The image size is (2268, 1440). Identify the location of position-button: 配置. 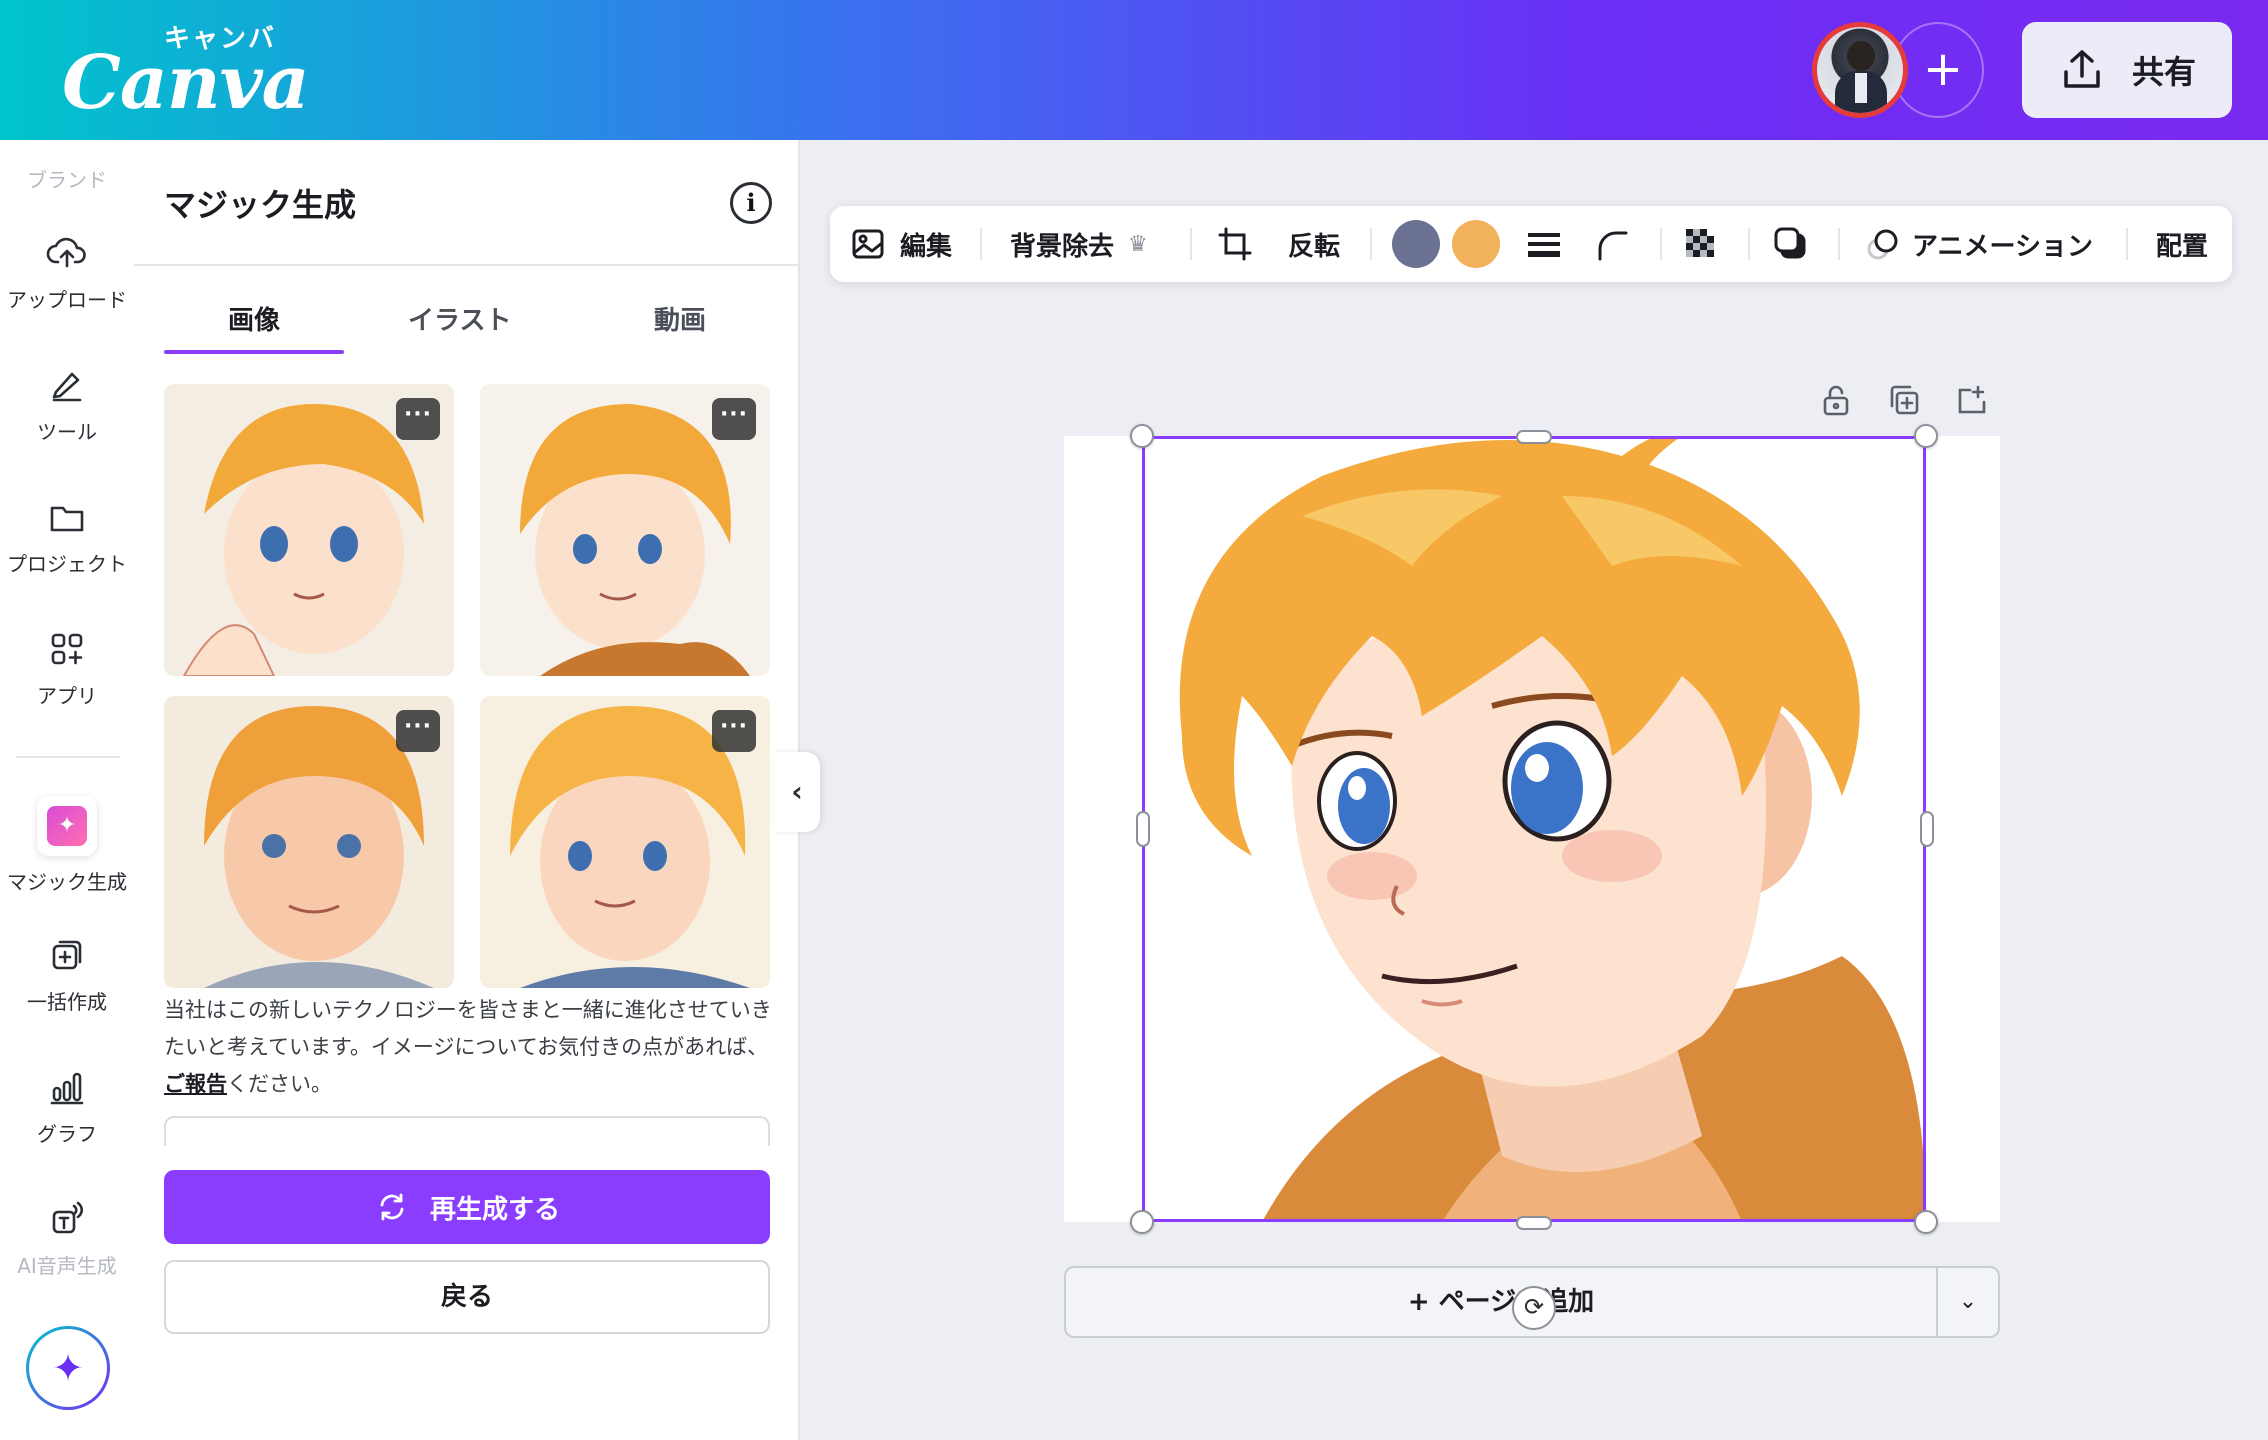
(2182, 244).